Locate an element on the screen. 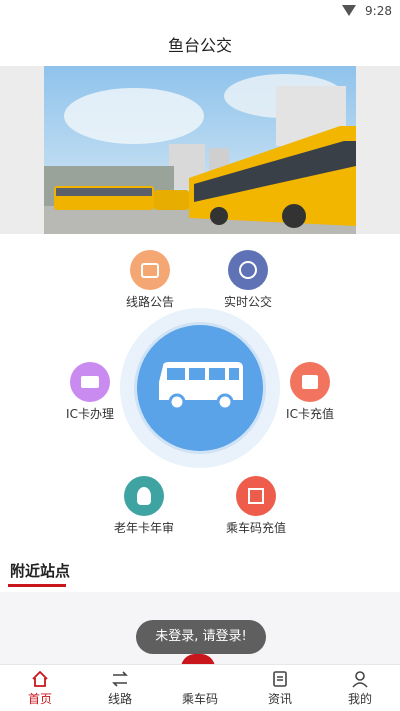 The height and width of the screenshot is (711, 400). card-topup-icon is located at coordinates (310, 382).